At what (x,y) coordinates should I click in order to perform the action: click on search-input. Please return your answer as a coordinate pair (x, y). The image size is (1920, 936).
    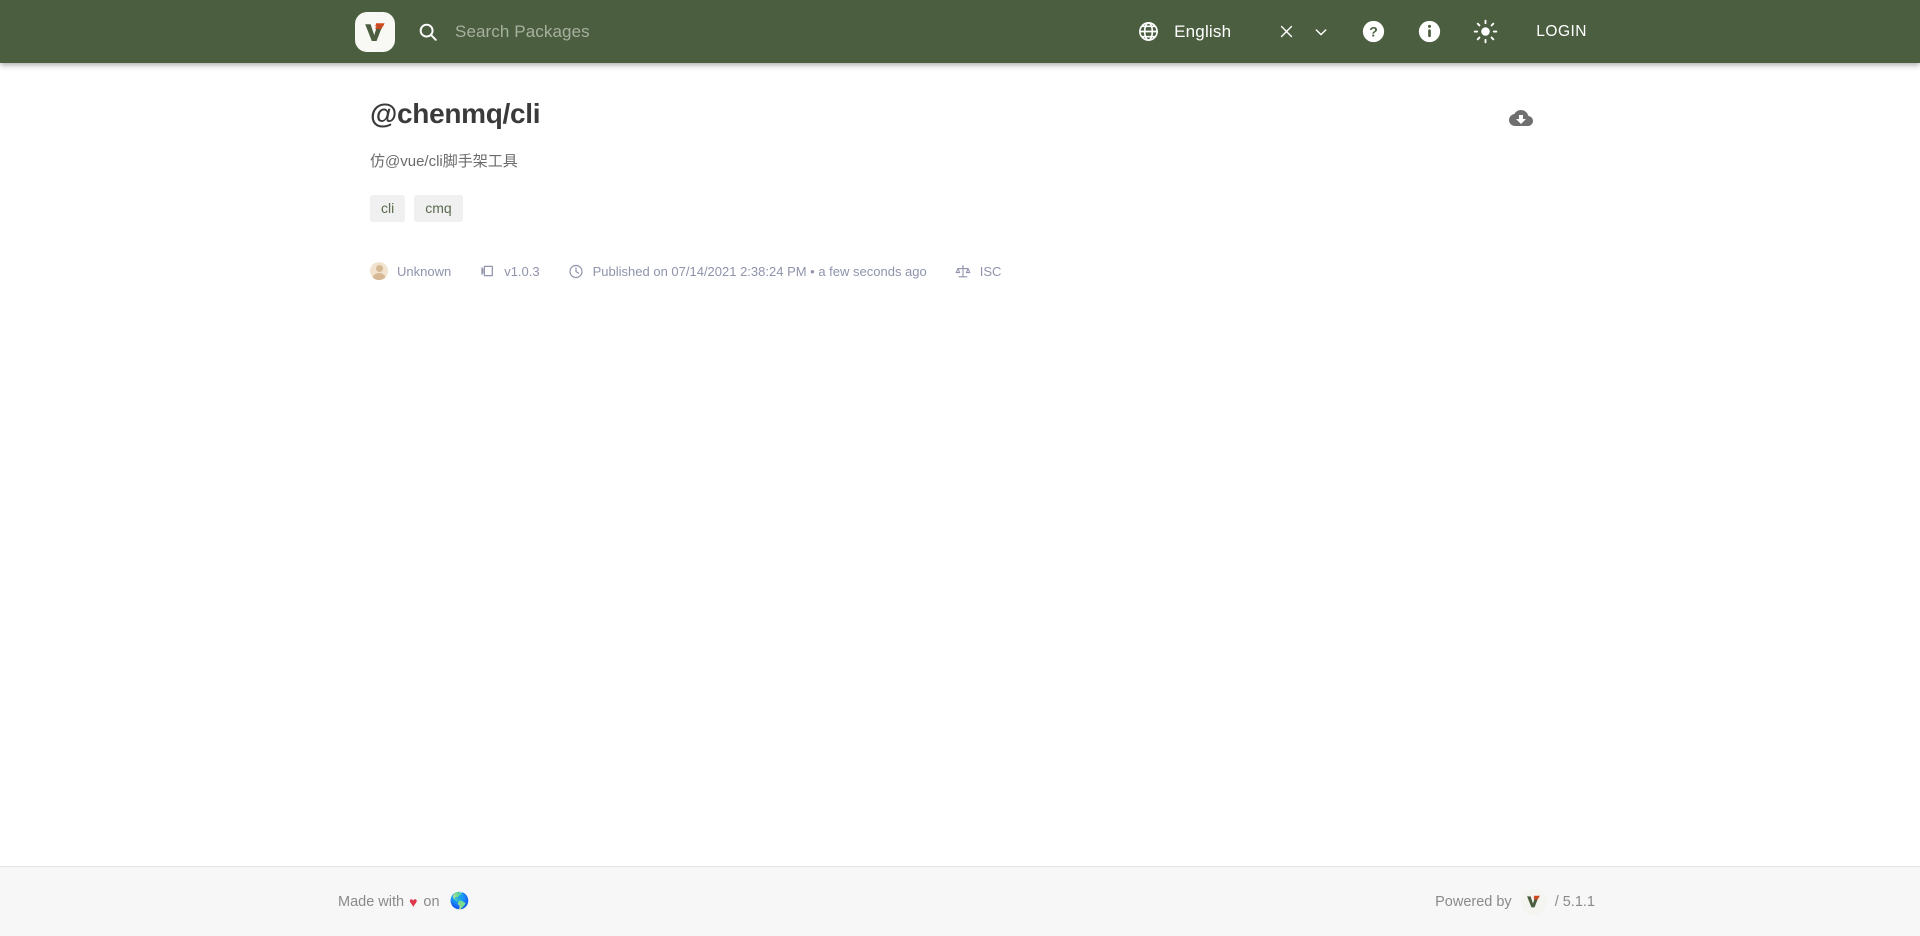
    Looking at the image, I should click on (745, 31).